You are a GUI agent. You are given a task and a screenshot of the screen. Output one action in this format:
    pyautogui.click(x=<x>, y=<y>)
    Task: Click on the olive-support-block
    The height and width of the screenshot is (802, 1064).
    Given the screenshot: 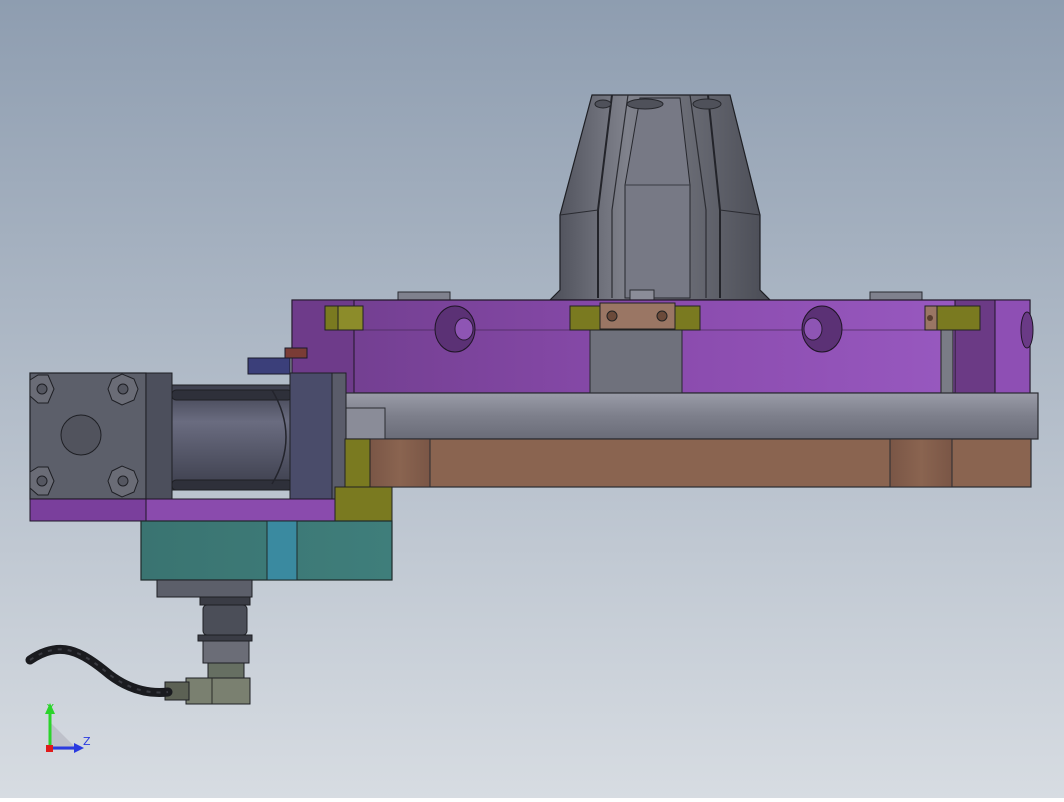 What is the action you would take?
    pyautogui.click(x=363, y=504)
    